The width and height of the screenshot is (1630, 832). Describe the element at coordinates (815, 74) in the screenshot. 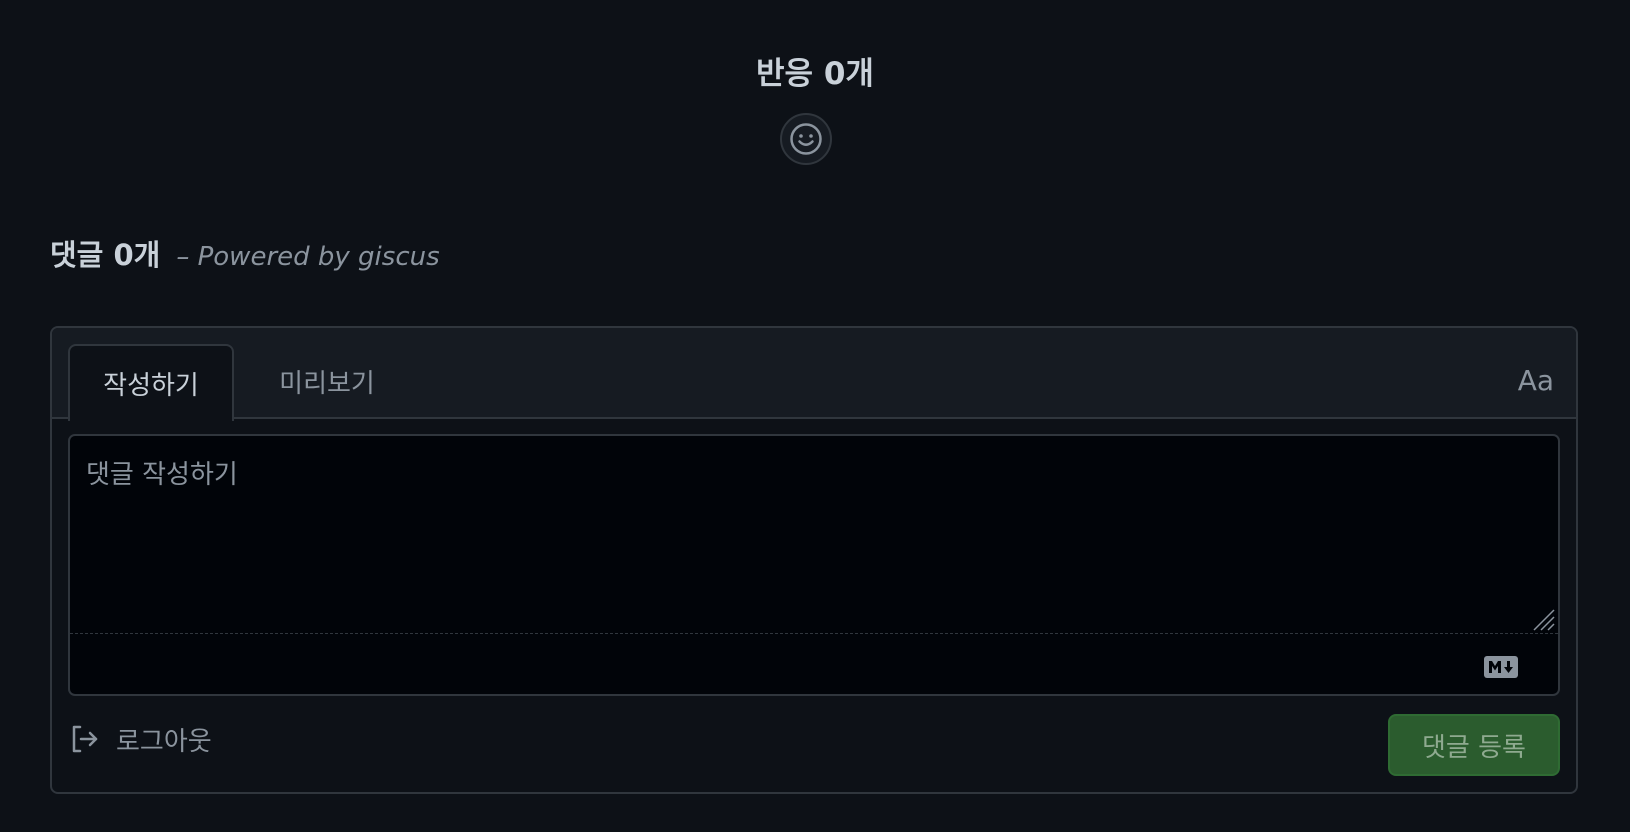

I see `reactions-title: 반응 0개` at that location.